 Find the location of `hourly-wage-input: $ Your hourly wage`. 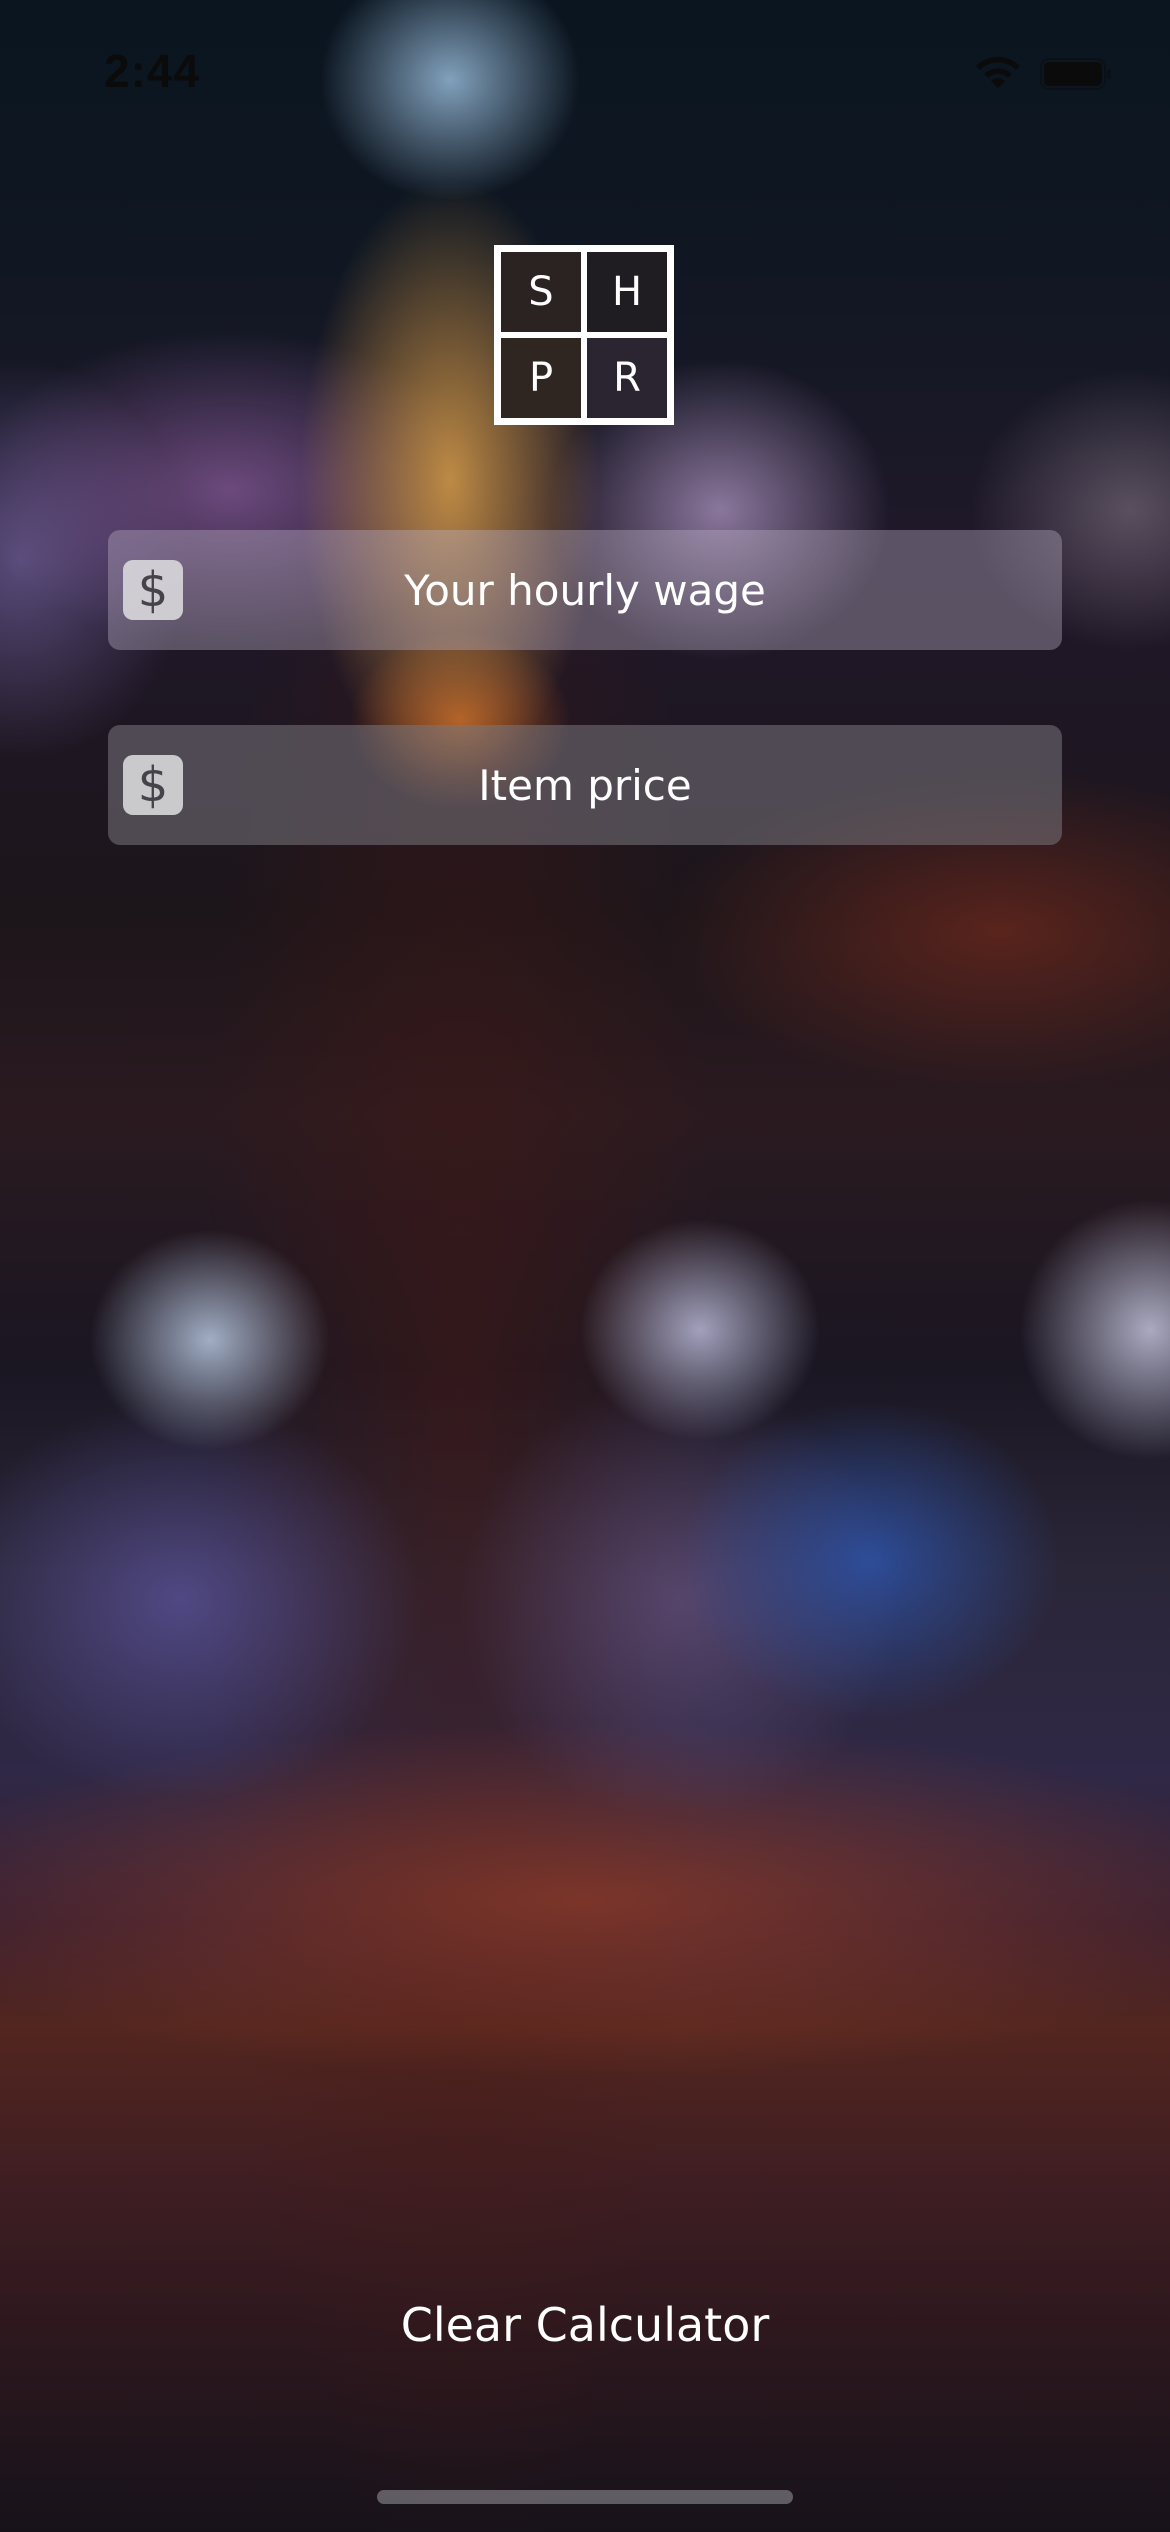

hourly-wage-input: $ Your hourly wage is located at coordinates (585, 590).